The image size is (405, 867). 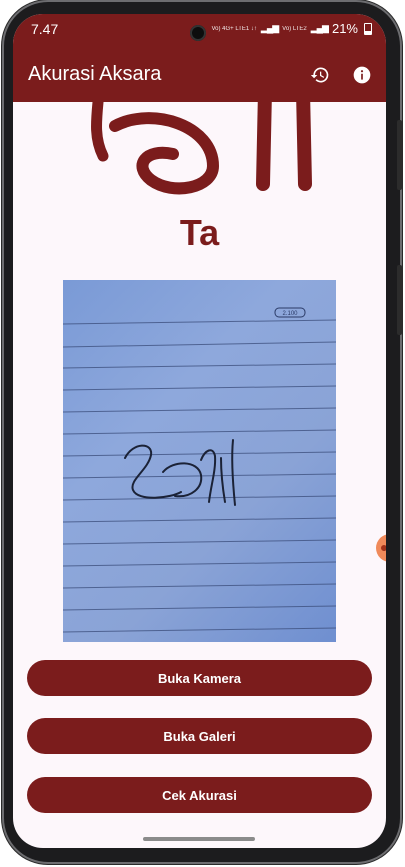 I want to click on power-button, so click(x=399, y=300).